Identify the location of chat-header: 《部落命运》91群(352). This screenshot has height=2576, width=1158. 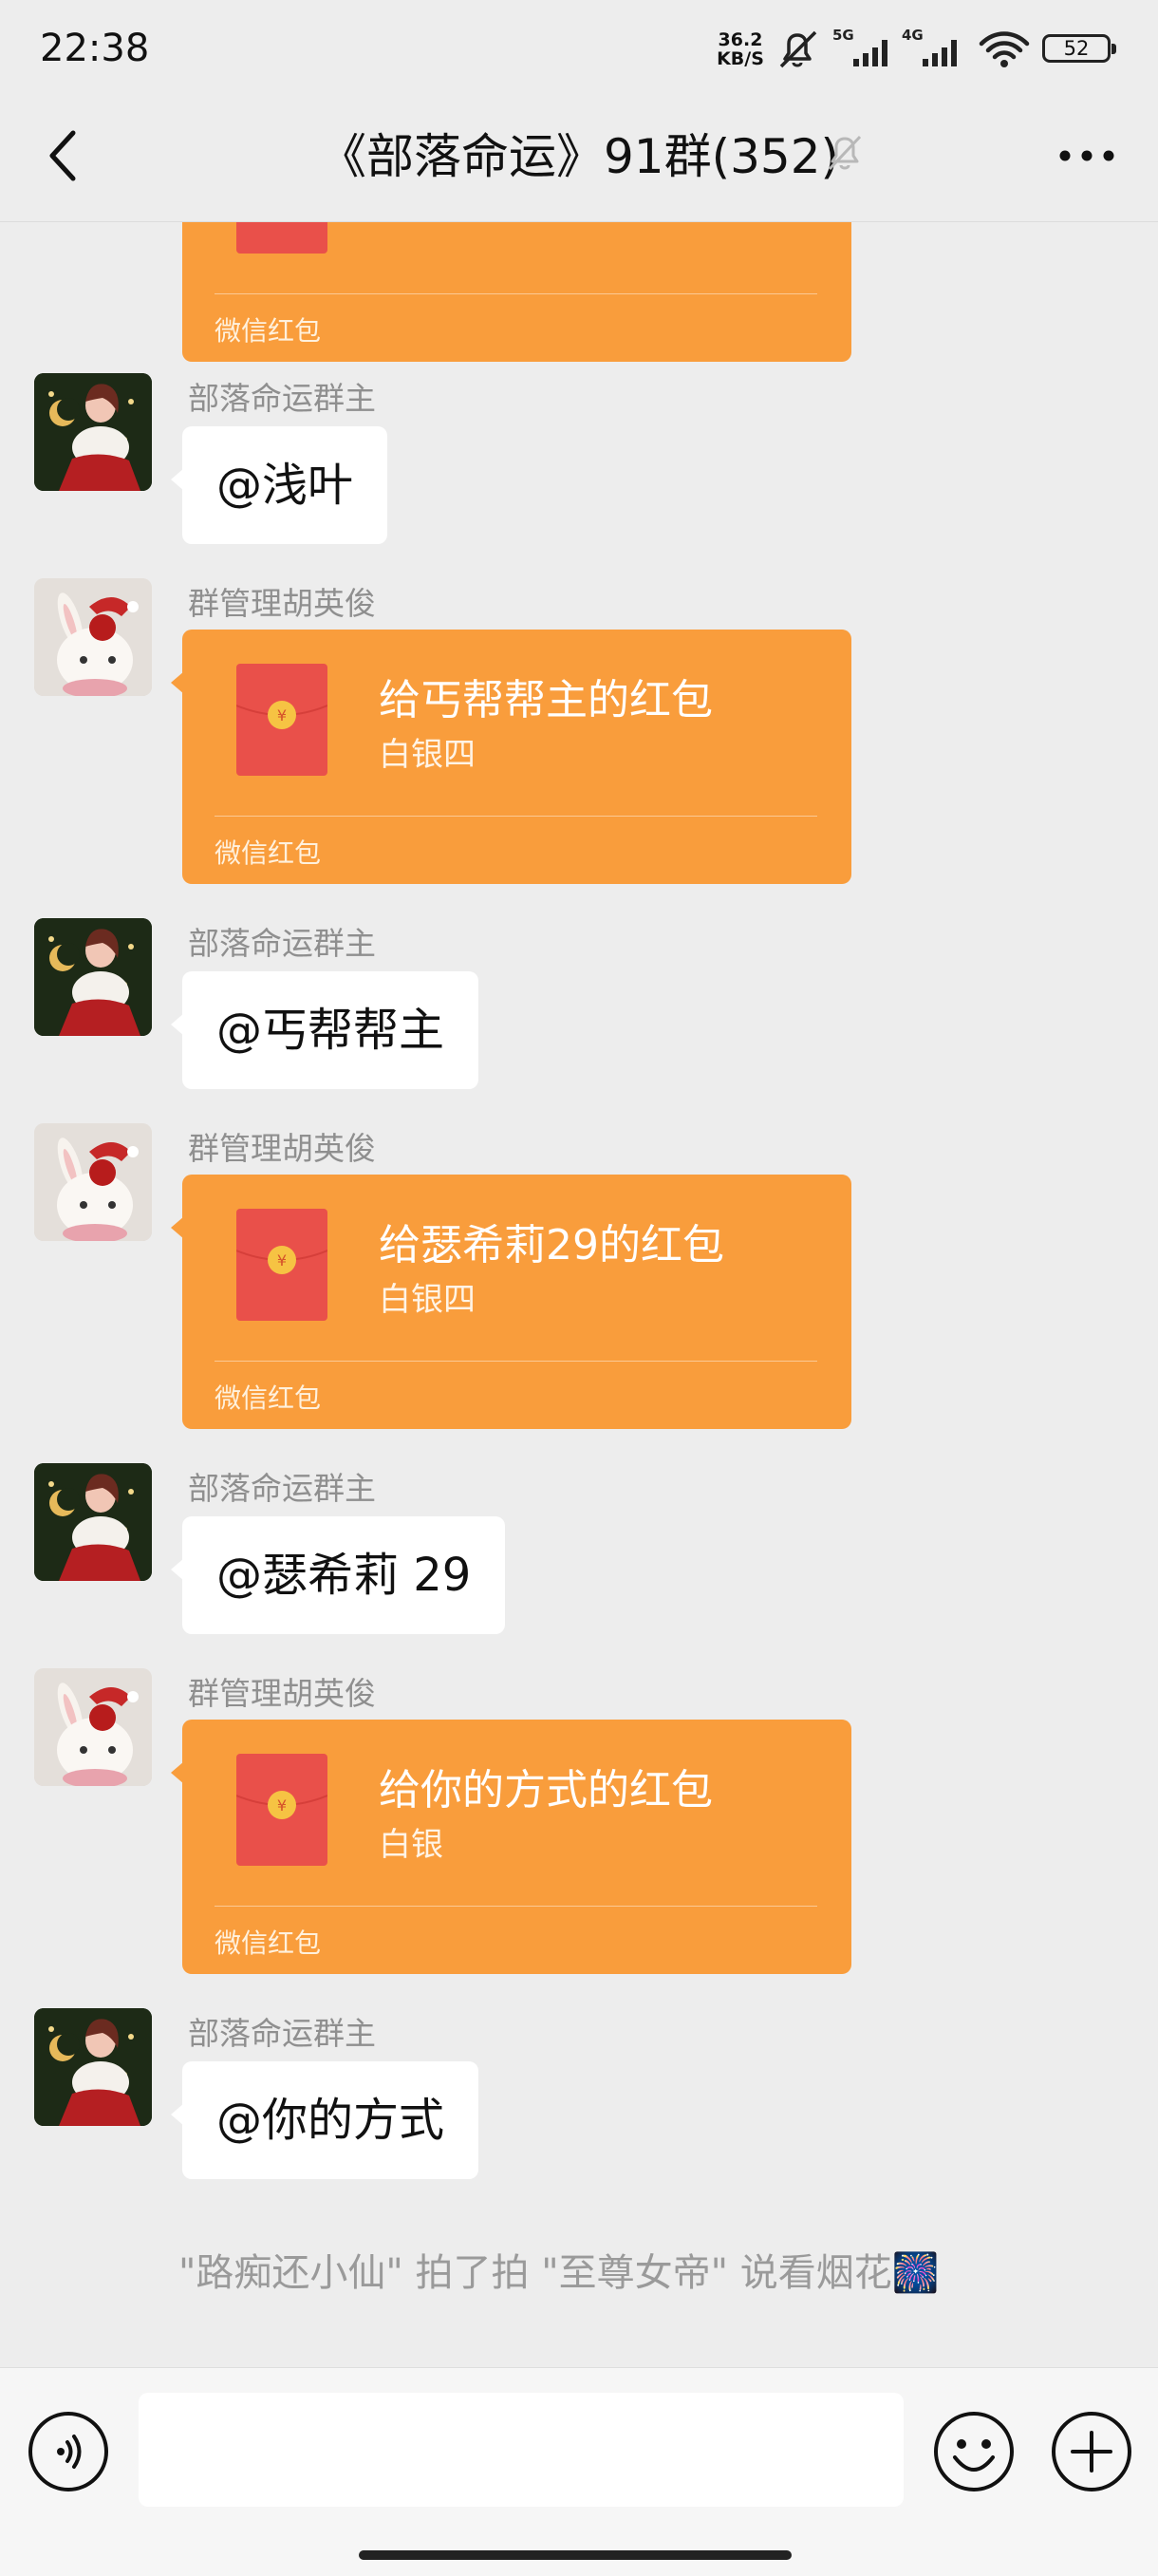
(579, 161).